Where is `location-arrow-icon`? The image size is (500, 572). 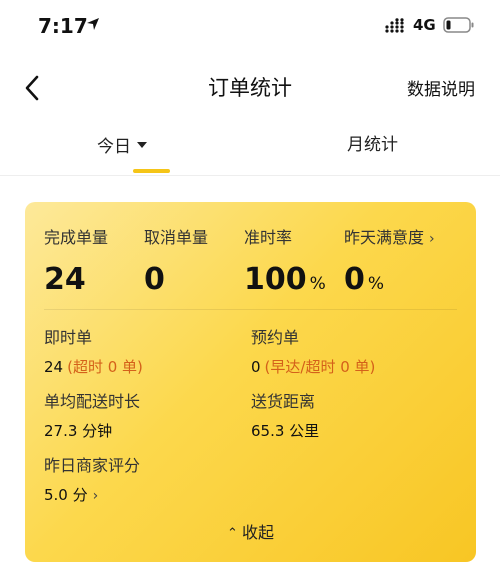
location-arrow-icon is located at coordinates (93, 24).